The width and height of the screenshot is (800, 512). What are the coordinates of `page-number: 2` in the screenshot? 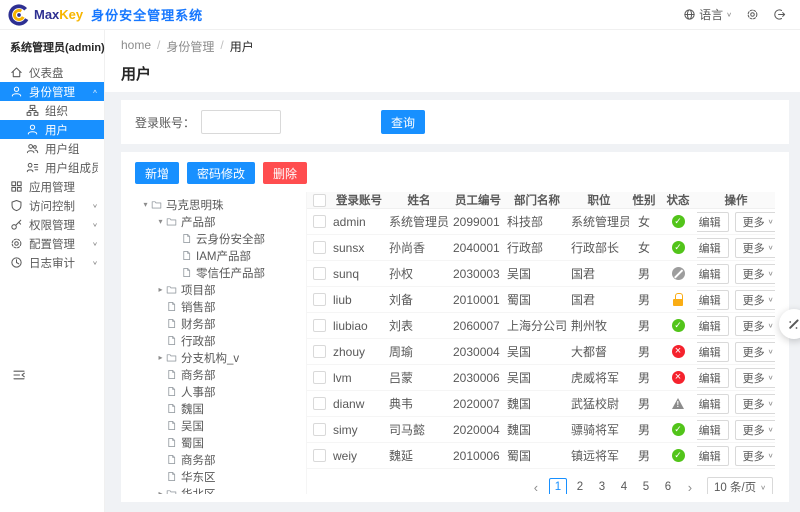 It's located at (580, 486).